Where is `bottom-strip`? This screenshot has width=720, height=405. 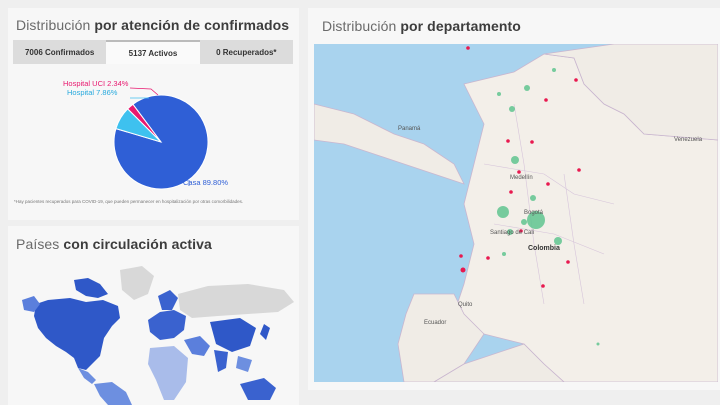
bottom-strip is located at coordinates (514, 398).